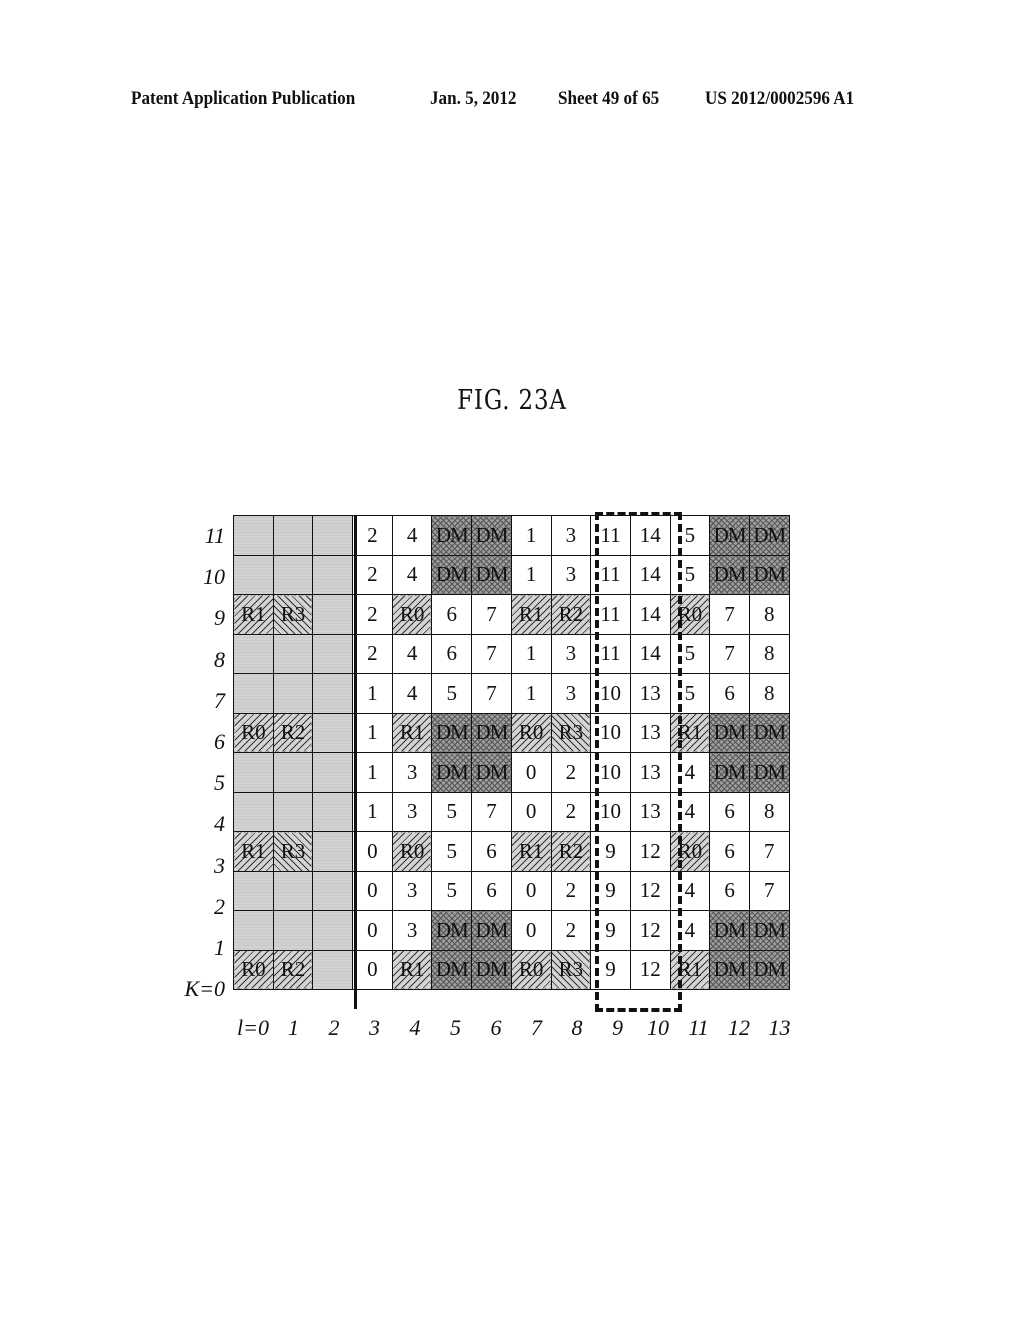 Image resolution: width=1024 pixels, height=1320 pixels. Describe the element at coordinates (658, 1027) in the screenshot. I see `column-axis-label: 10` at that location.